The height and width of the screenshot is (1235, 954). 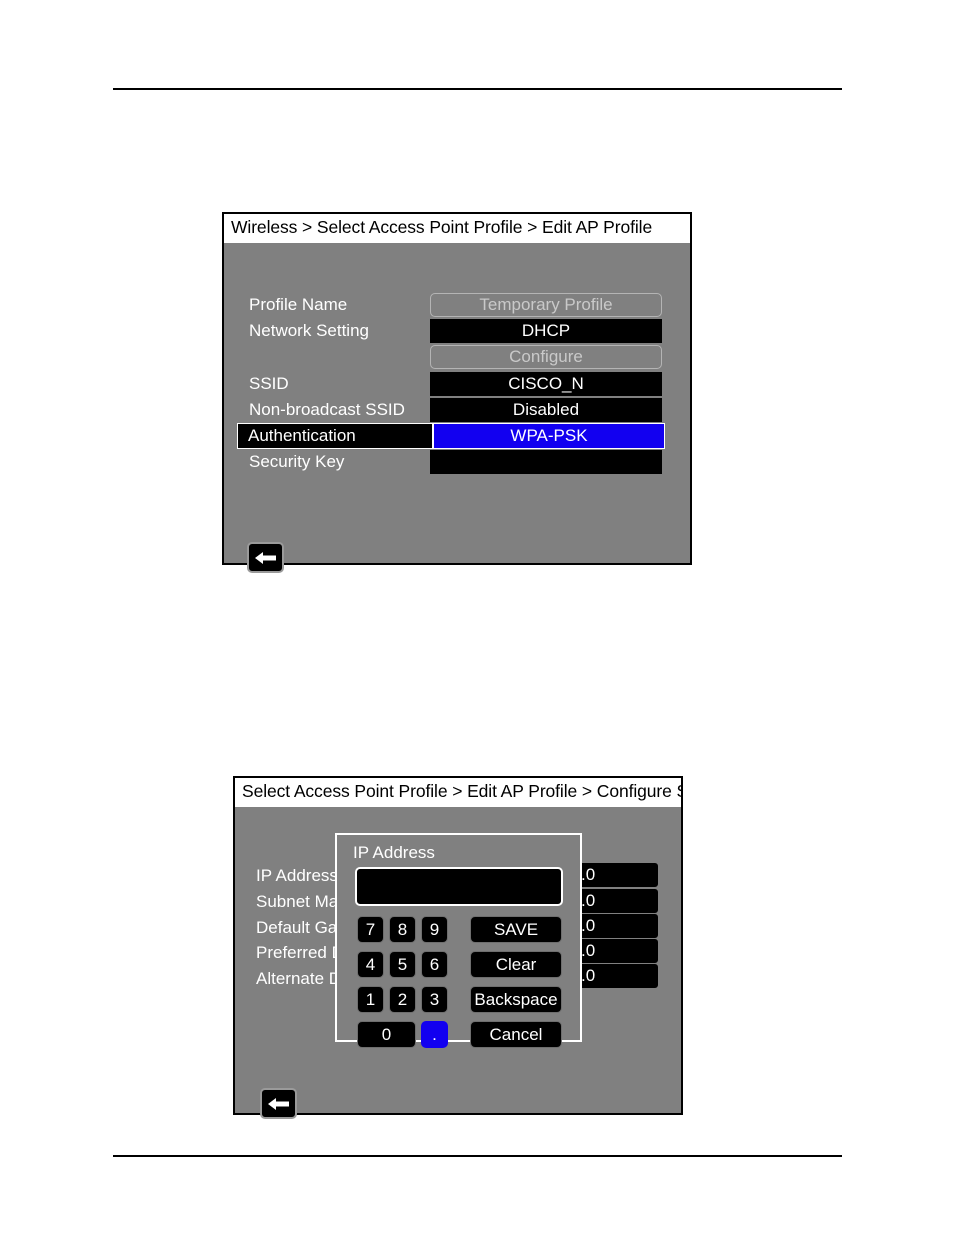 What do you see at coordinates (370, 999) in the screenshot?
I see `key-1: 1` at bounding box center [370, 999].